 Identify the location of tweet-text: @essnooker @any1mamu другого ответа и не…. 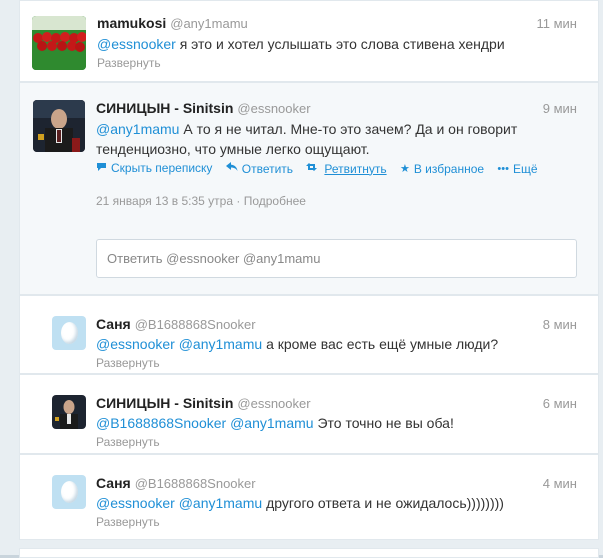
(300, 503).